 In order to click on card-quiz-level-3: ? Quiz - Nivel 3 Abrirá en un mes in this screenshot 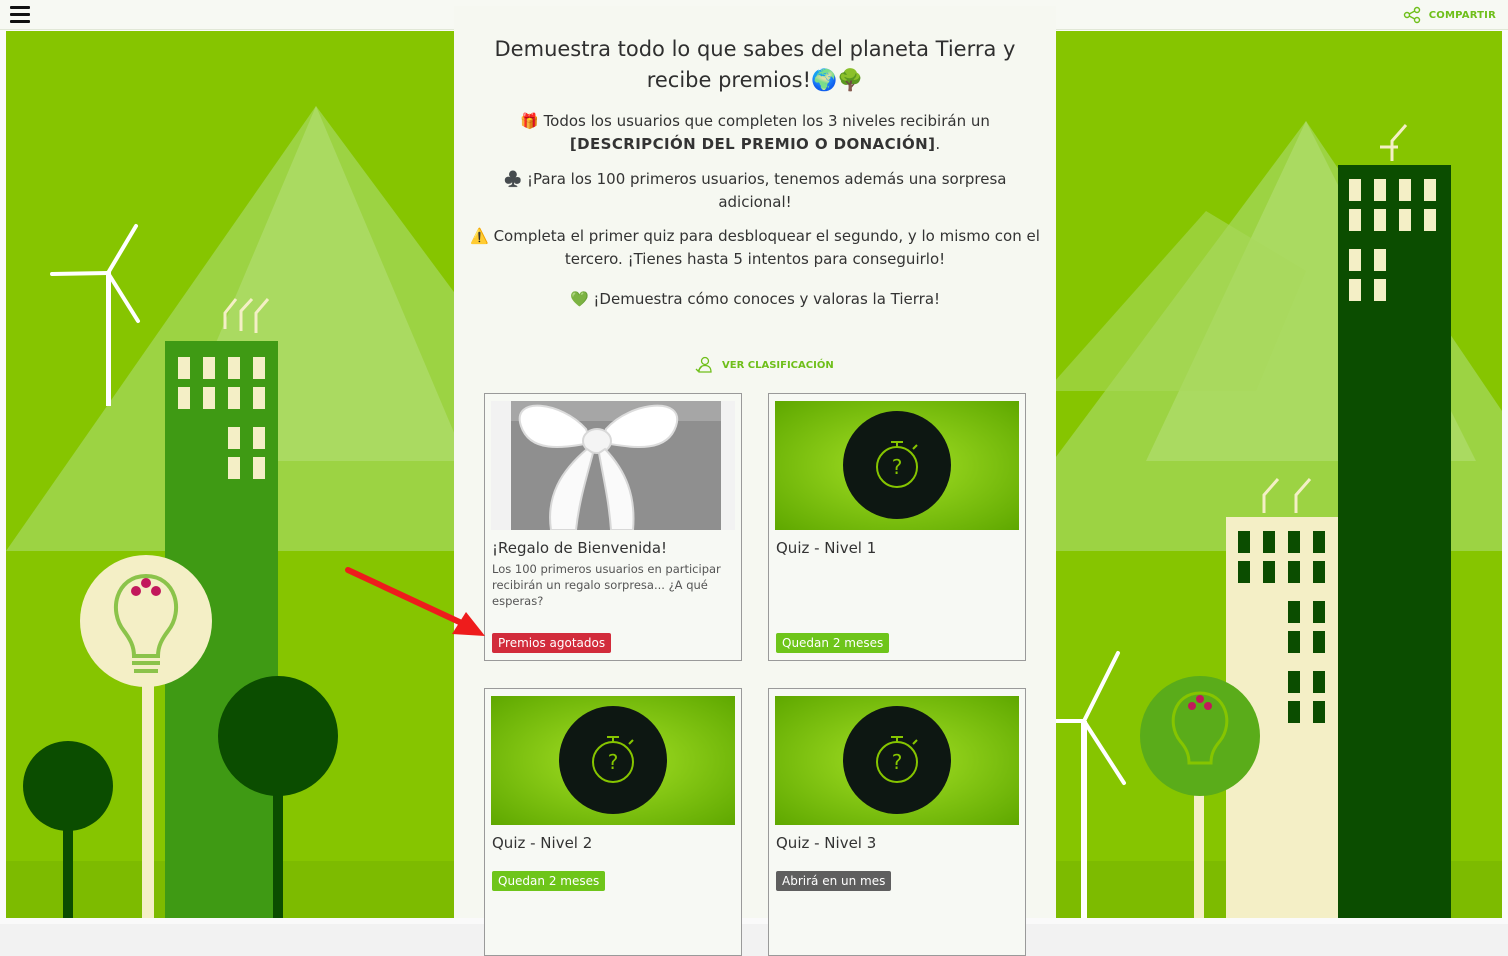, I will do `click(897, 822)`.